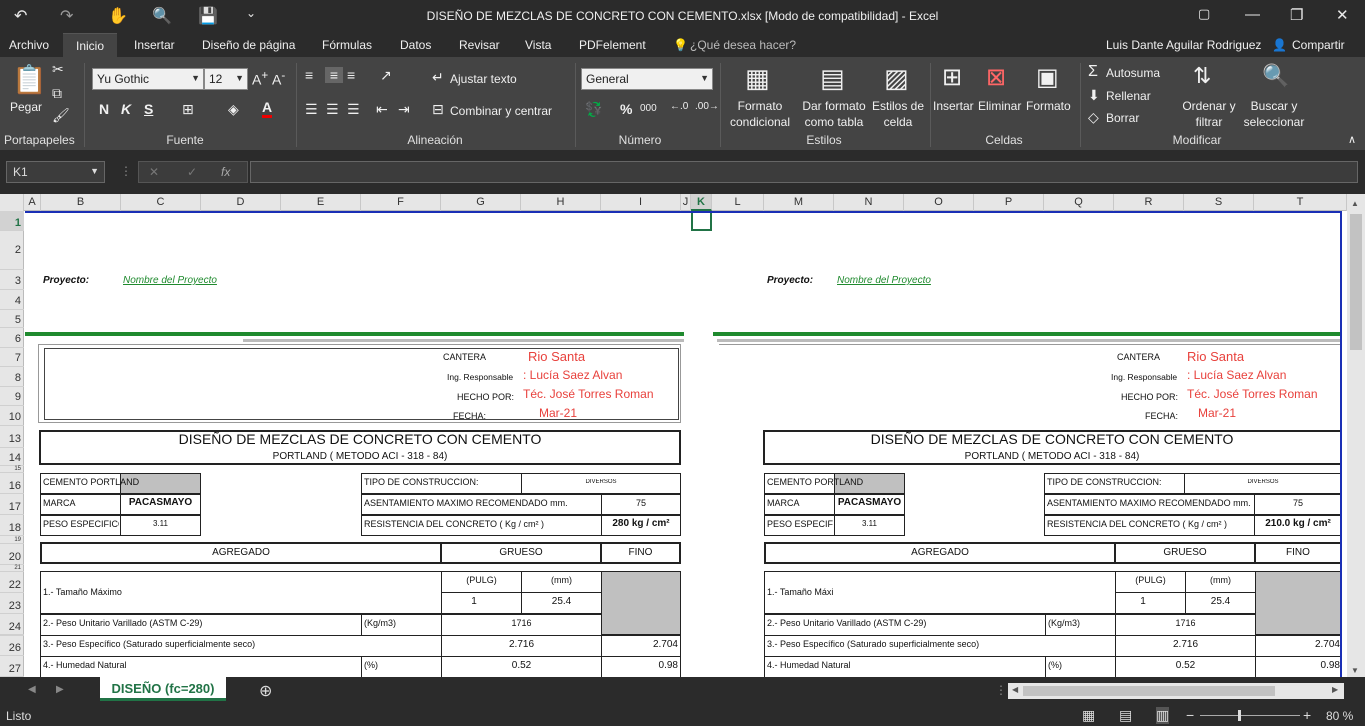 The image size is (1365, 726). Describe the element at coordinates (154, 45) in the screenshot. I see `tab-insertar: Insertar` at that location.